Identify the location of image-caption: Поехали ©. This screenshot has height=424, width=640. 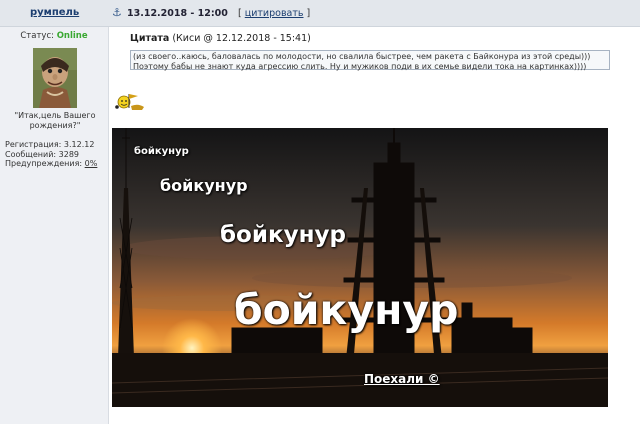
(402, 379).